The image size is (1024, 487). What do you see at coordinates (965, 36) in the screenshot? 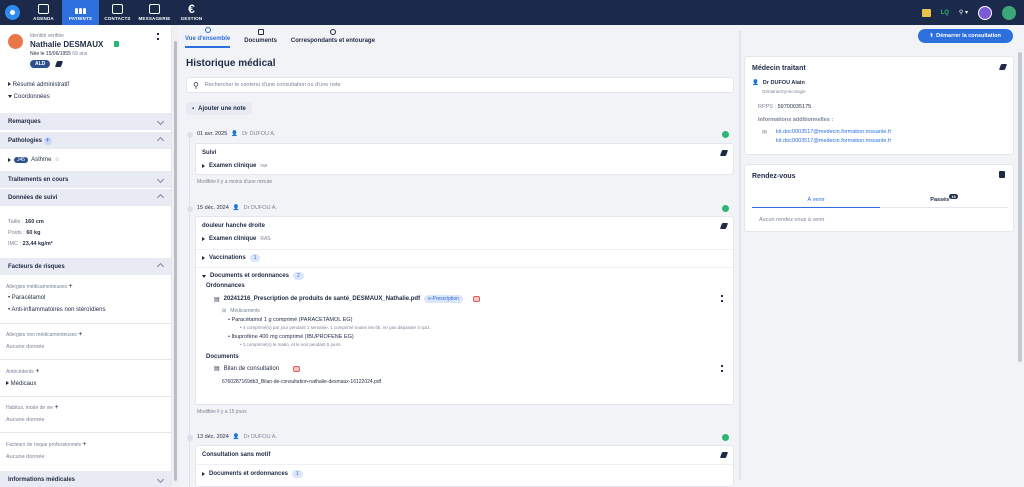
I see `start-consultation-button: ⚕ Démarrer la consultation` at bounding box center [965, 36].